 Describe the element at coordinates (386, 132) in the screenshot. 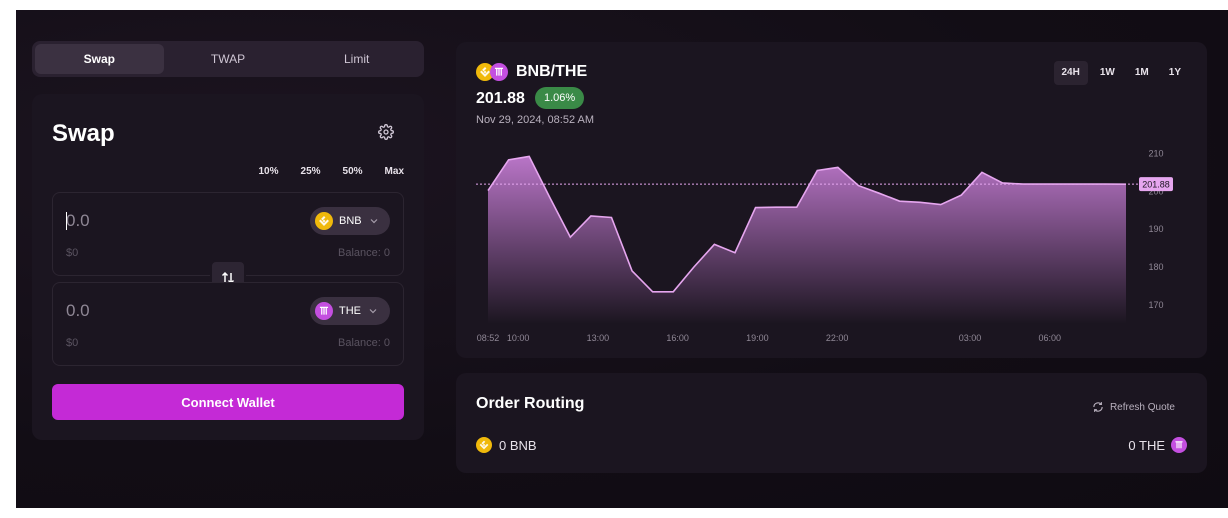

I see `gear-icon` at that location.